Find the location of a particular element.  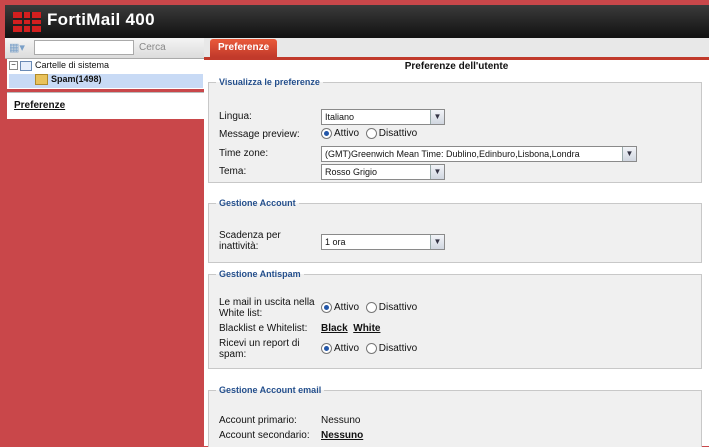

whitelist-link: White is located at coordinates (366, 328).